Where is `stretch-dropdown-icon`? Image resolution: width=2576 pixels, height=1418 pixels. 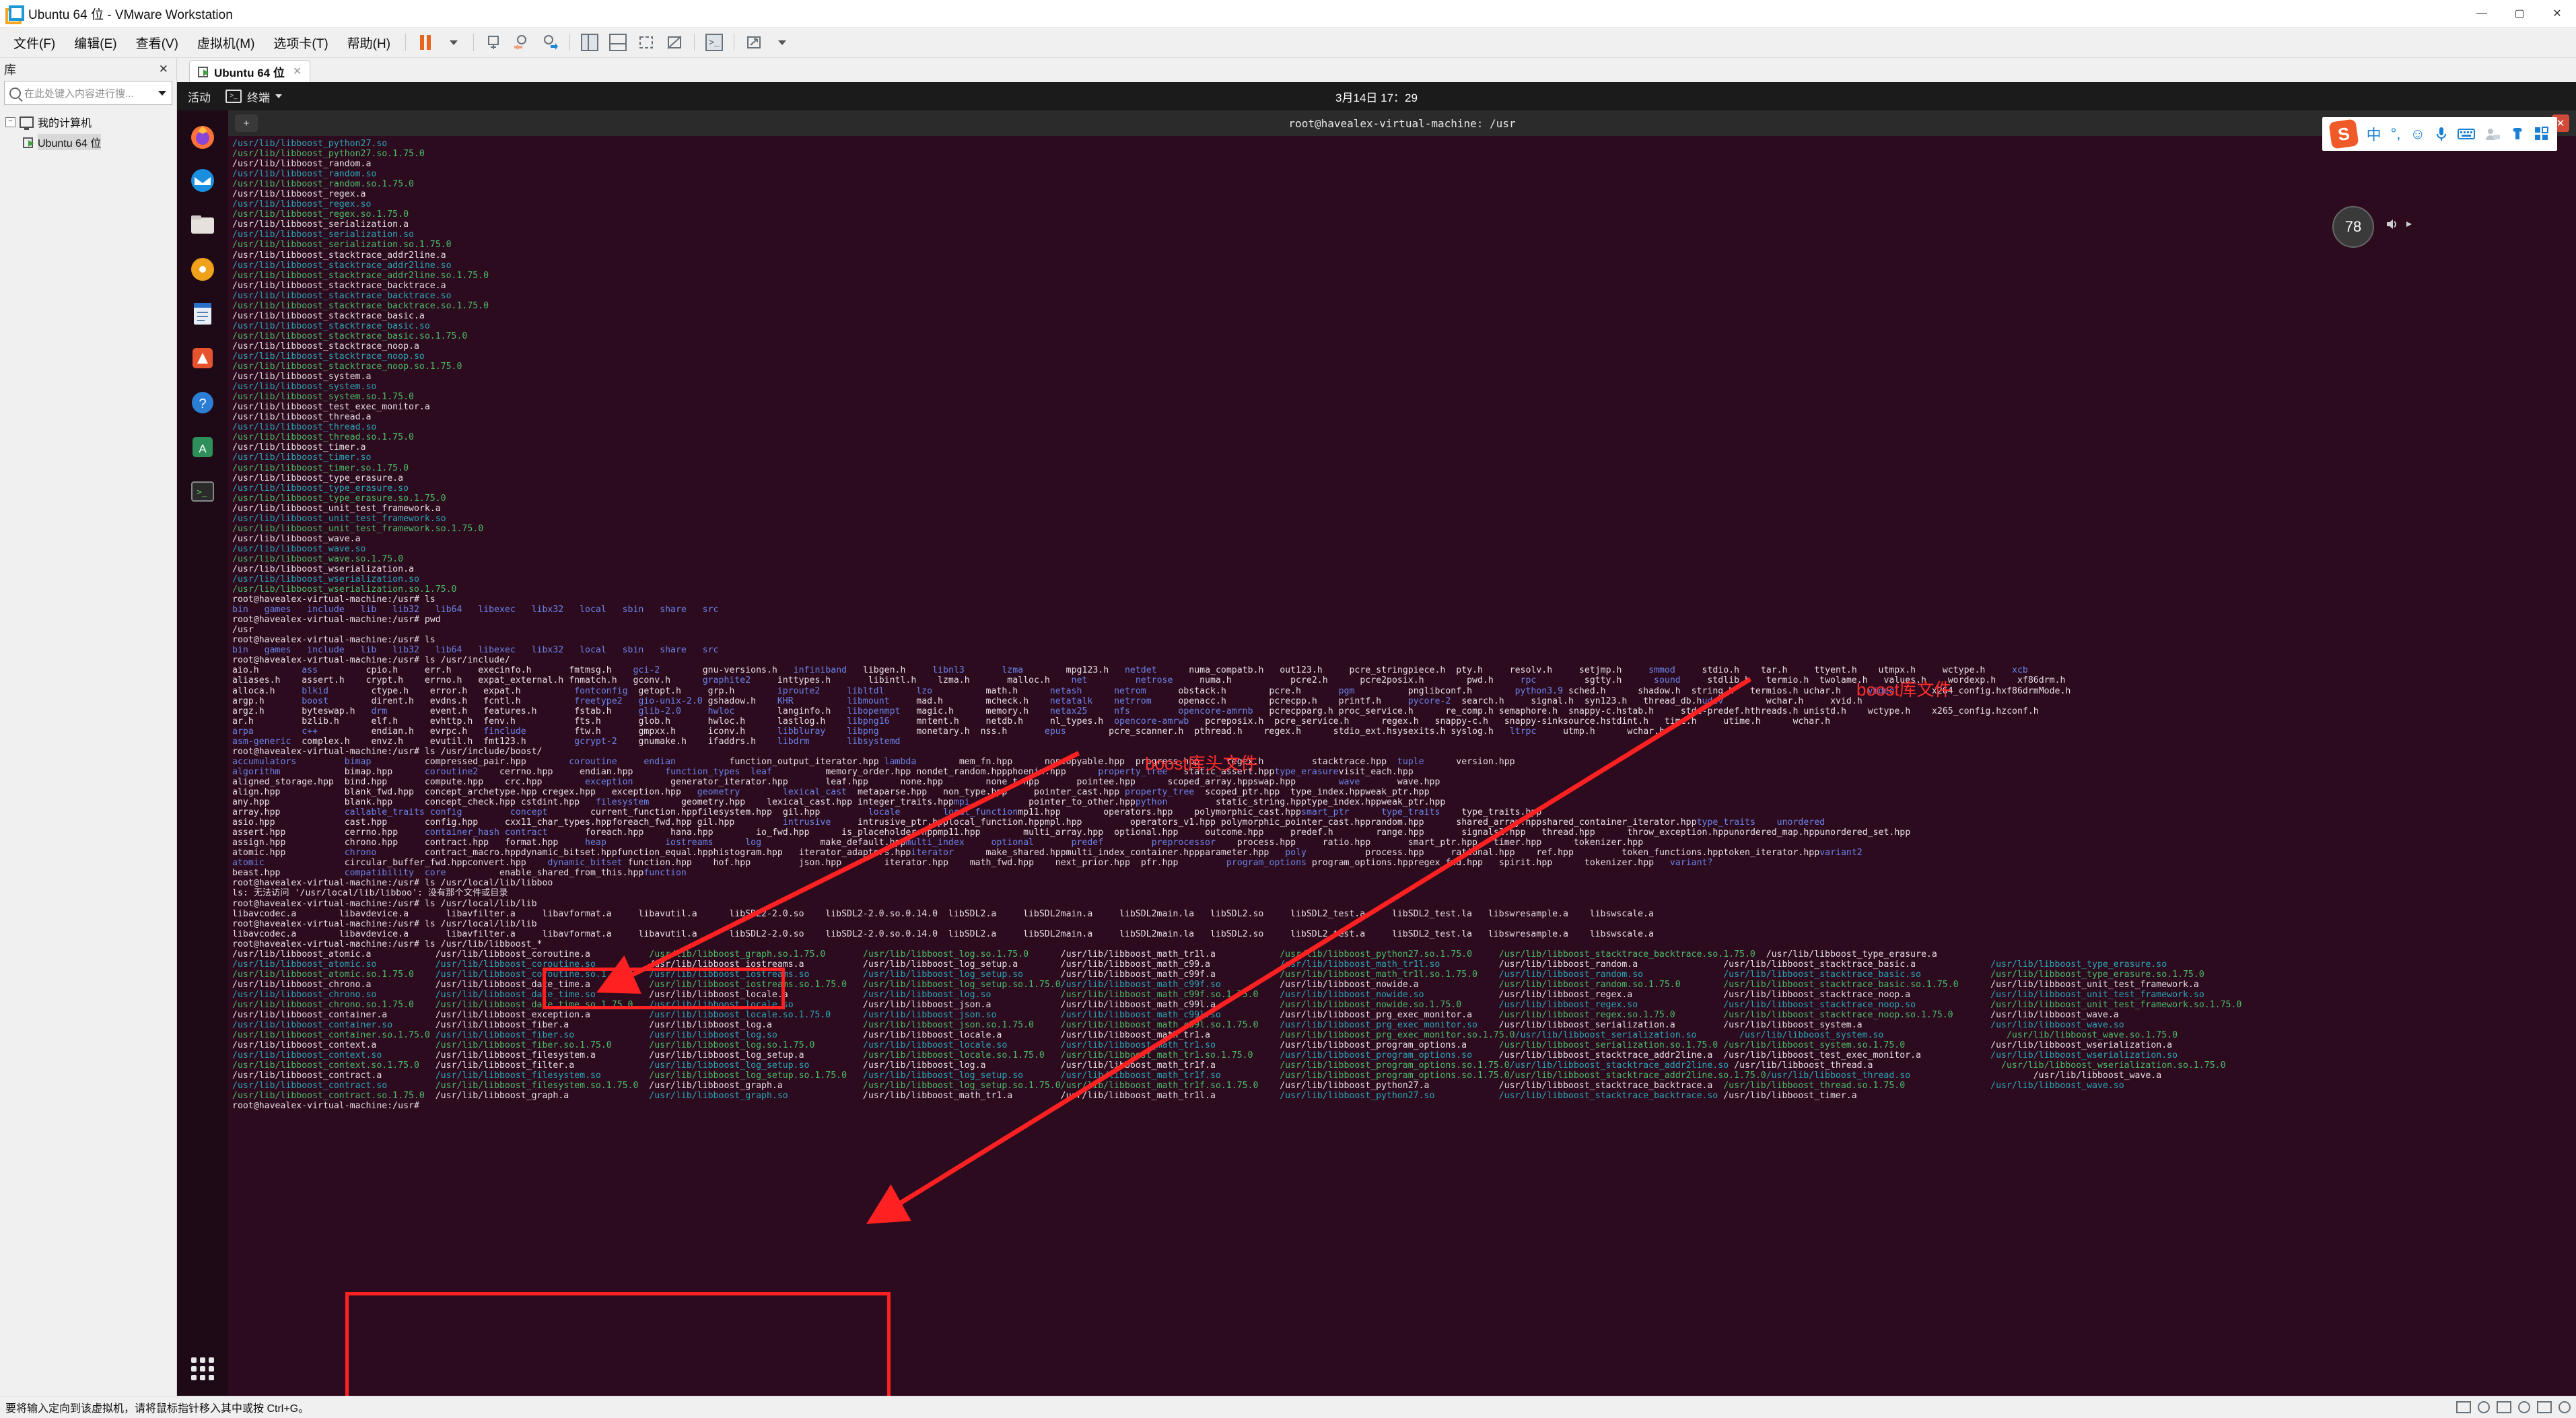 stretch-dropdown-icon is located at coordinates (782, 42).